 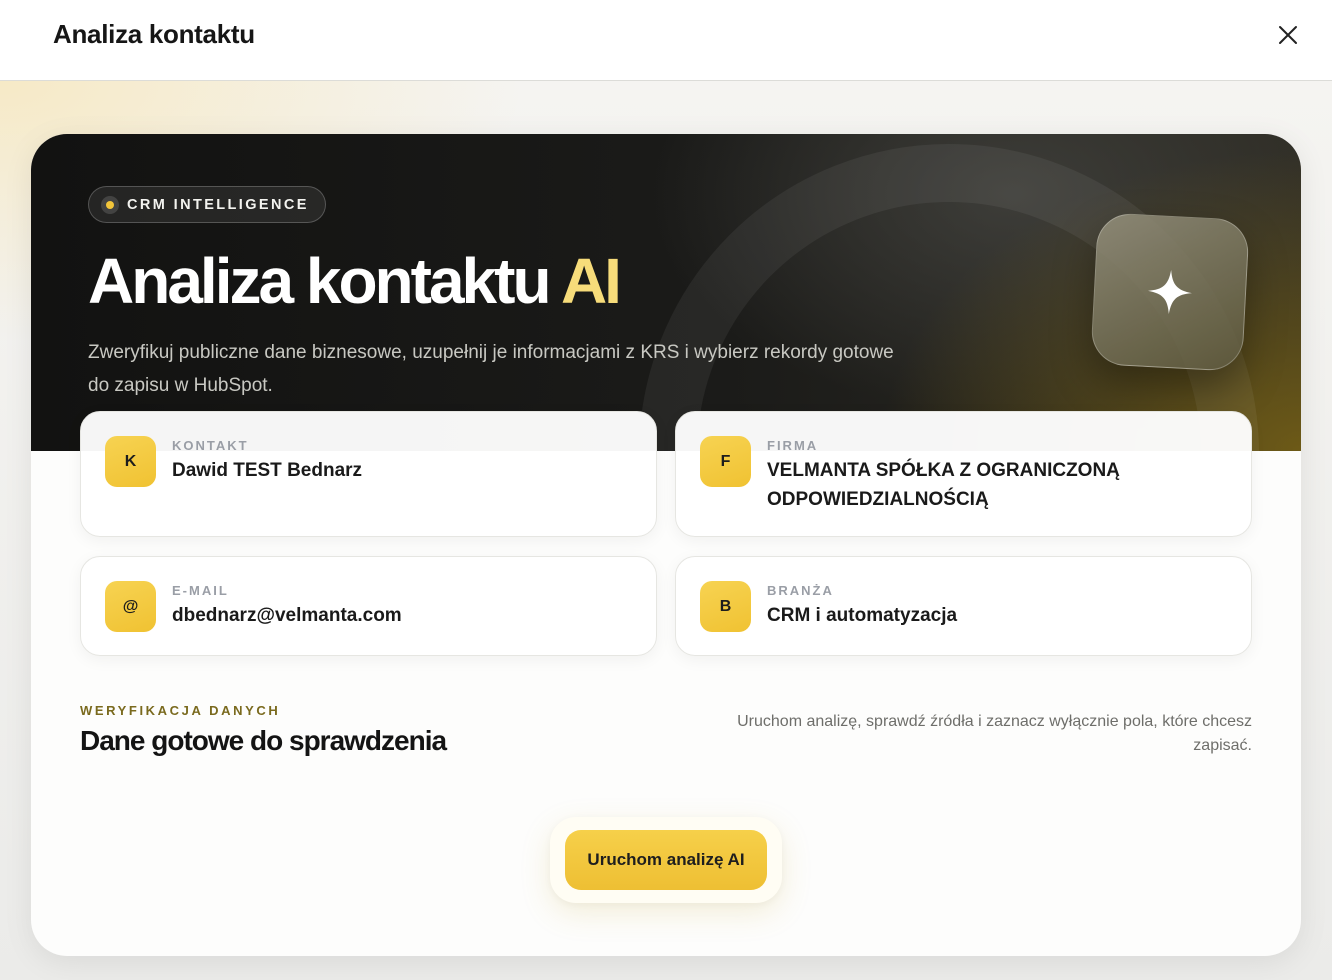 What do you see at coordinates (725, 606) in the screenshot?
I see `industry-badge: B` at bounding box center [725, 606].